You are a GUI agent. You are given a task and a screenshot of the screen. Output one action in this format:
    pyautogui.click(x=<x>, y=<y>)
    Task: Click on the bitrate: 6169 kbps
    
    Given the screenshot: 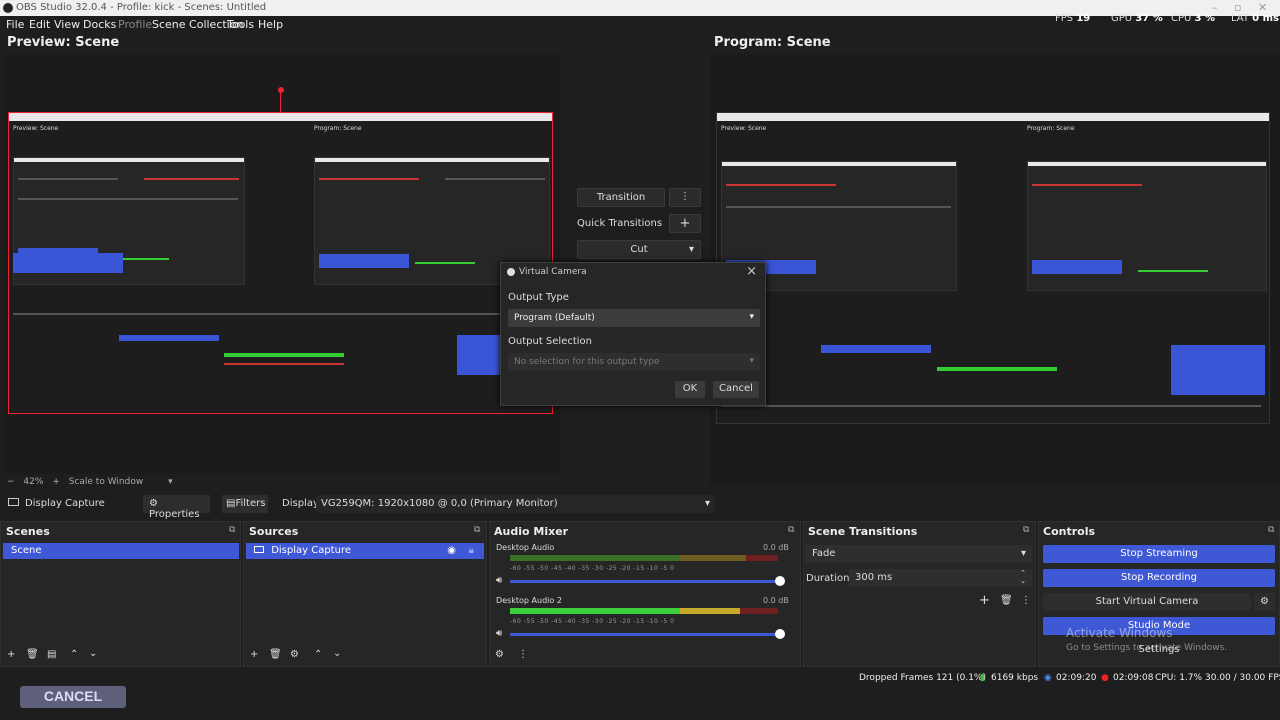 What is the action you would take?
    pyautogui.click(x=1015, y=678)
    